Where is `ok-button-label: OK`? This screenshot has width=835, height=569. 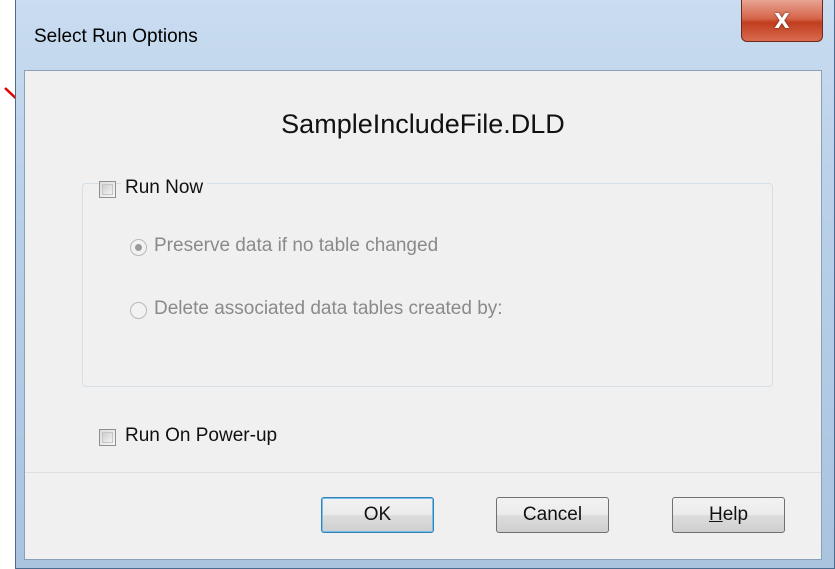
ok-button-label: OK is located at coordinates (377, 514).